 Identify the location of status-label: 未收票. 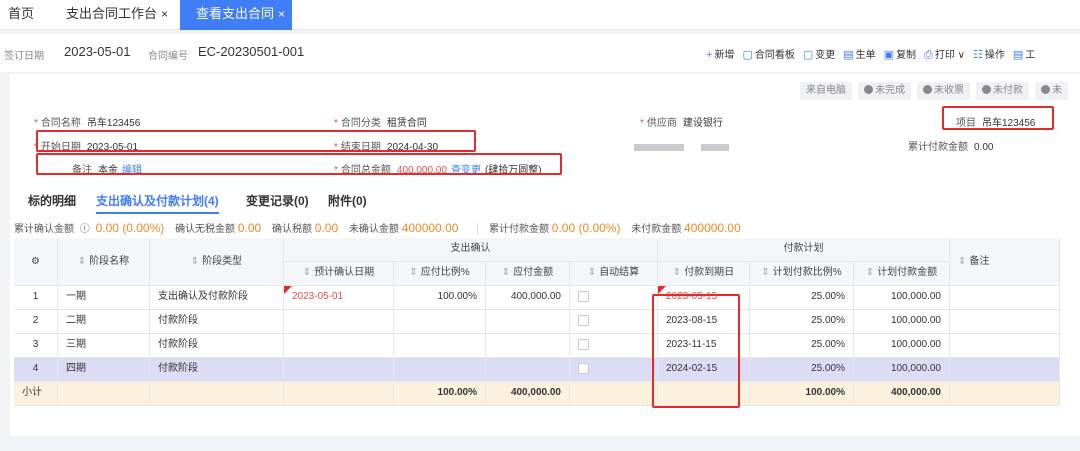
(949, 90).